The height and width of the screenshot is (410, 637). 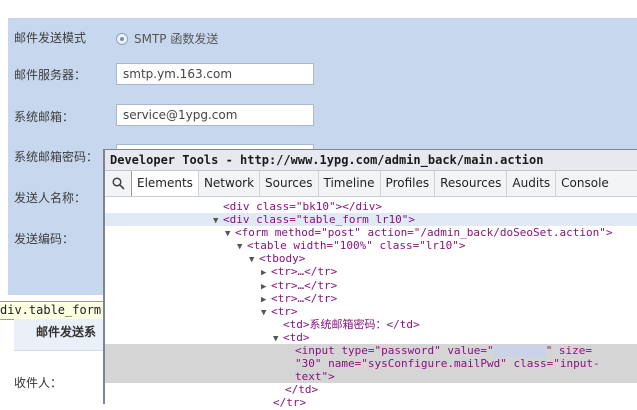 I want to click on server-label: 邮件服务器：, so click(x=50, y=74).